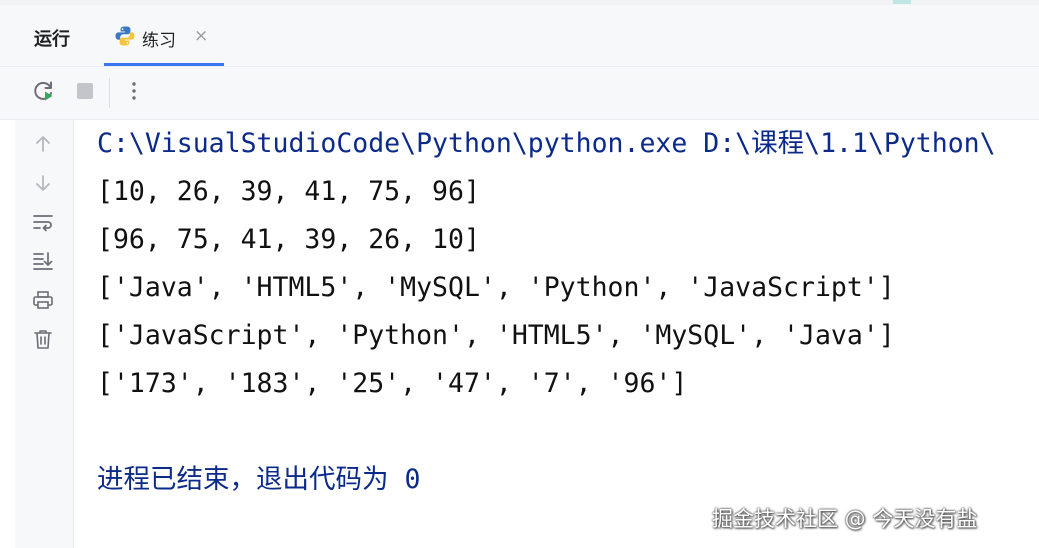 The width and height of the screenshot is (1039, 548). What do you see at coordinates (519, 93) in the screenshot?
I see `run-toolbar` at bounding box center [519, 93].